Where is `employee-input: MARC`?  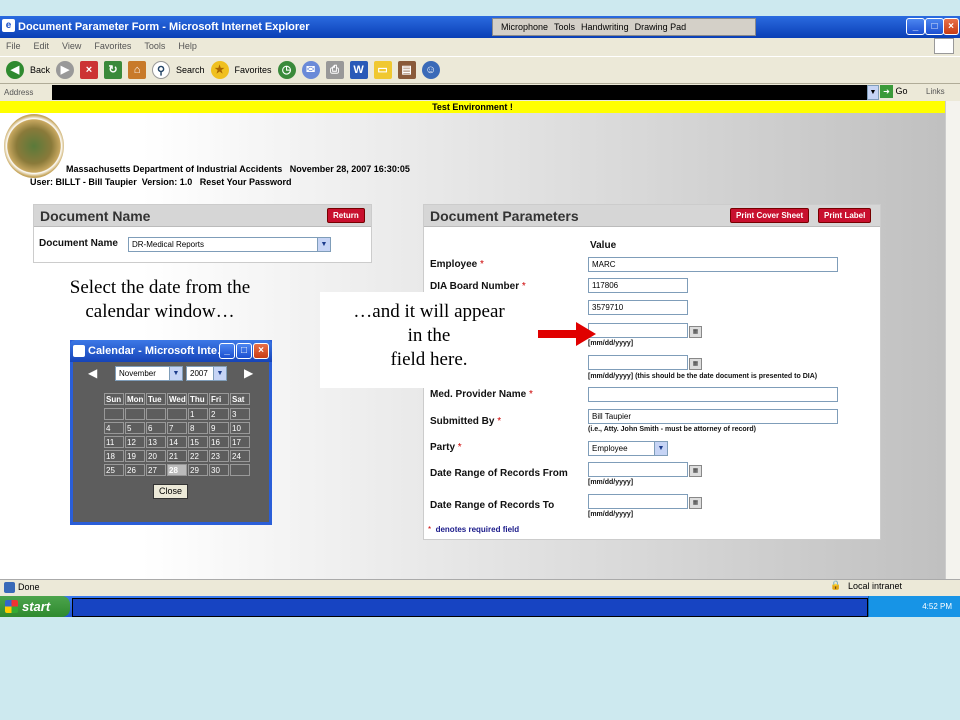
employee-input: MARC is located at coordinates (713, 264).